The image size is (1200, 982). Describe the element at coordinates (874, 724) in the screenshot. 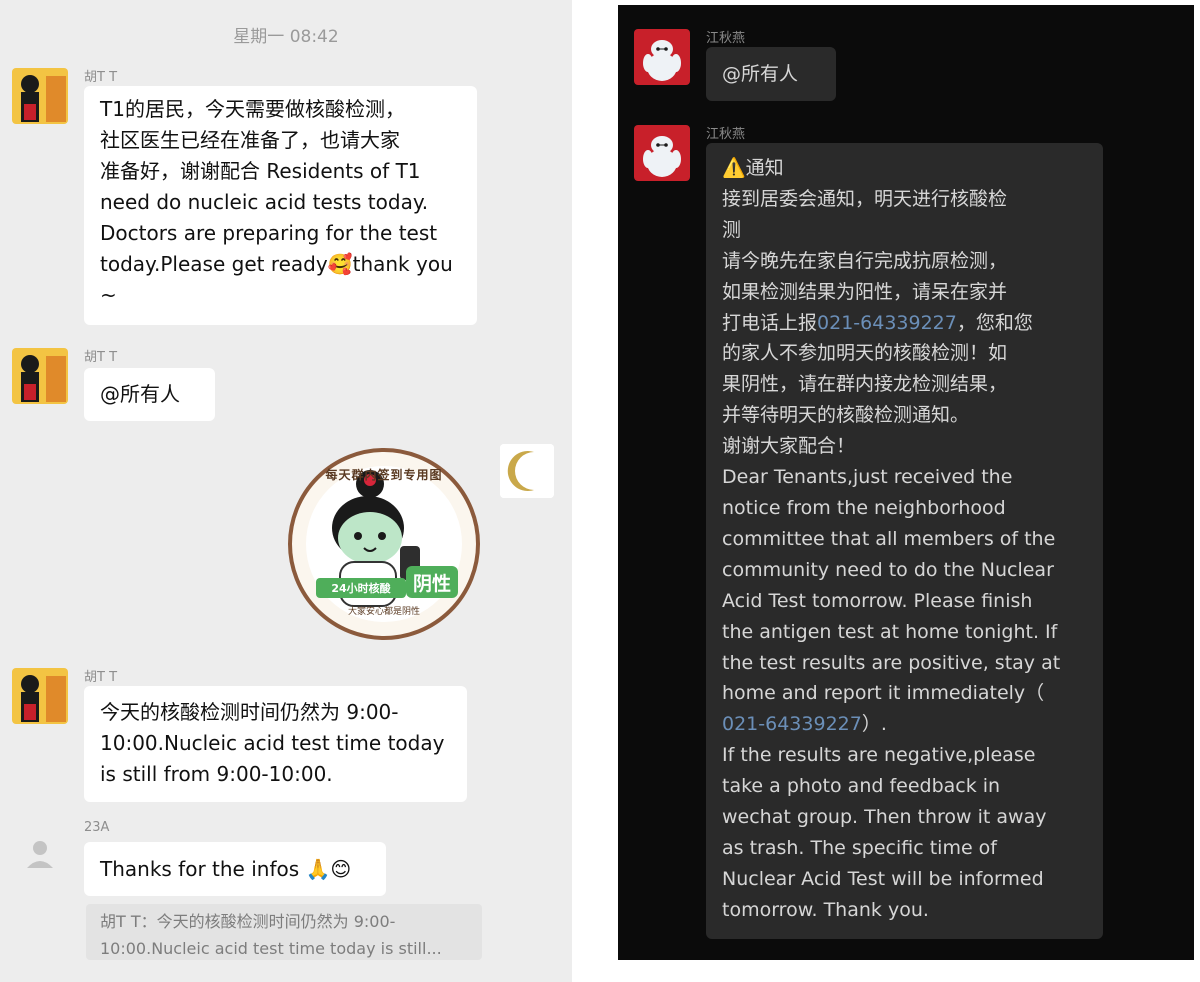

I see `notice-text: ）.` at that location.